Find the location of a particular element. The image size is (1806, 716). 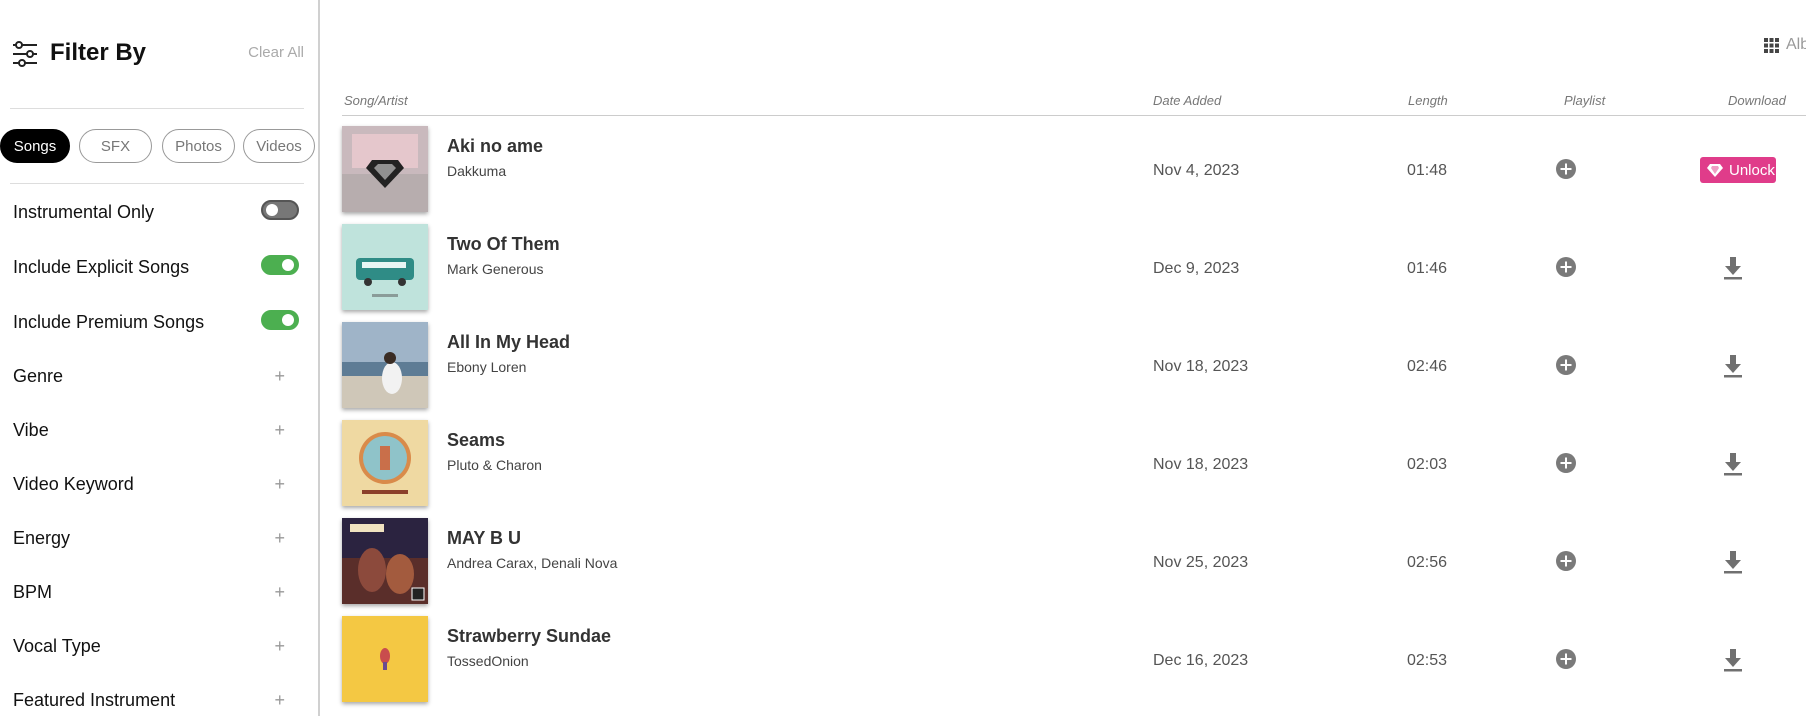

tab-photos: Photos is located at coordinates (198, 146).